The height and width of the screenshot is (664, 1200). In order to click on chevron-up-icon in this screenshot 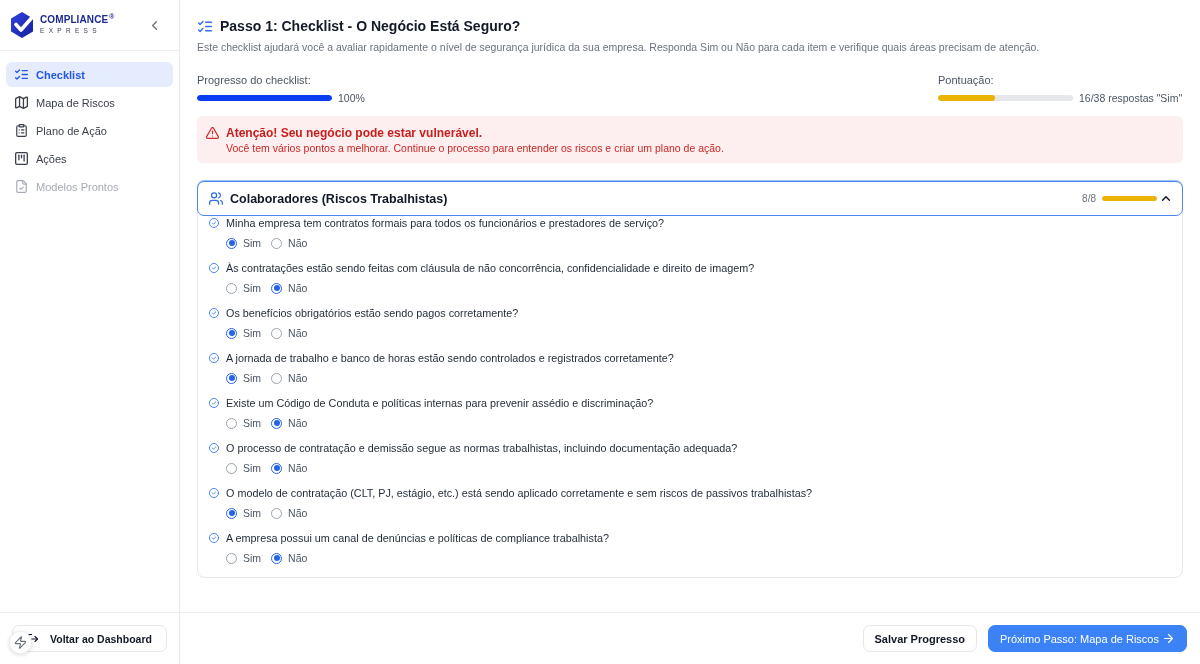, I will do `click(1166, 198)`.